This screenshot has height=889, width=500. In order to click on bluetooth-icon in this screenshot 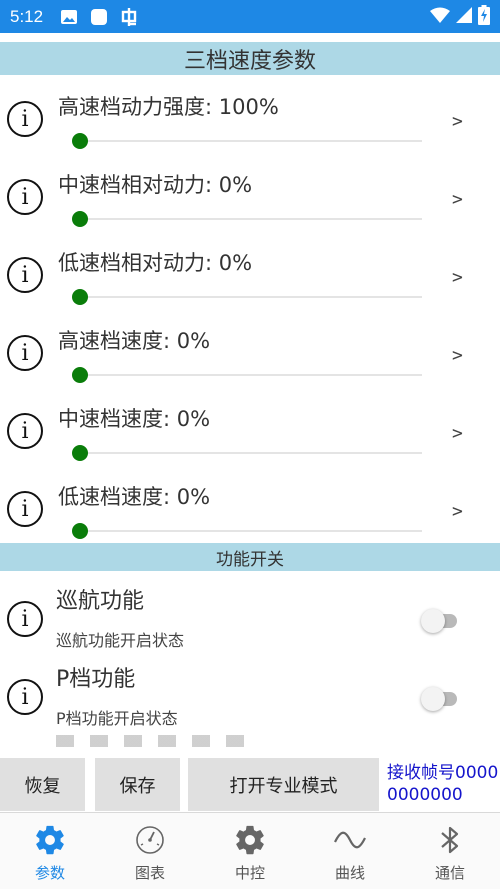, I will do `click(450, 840)`.